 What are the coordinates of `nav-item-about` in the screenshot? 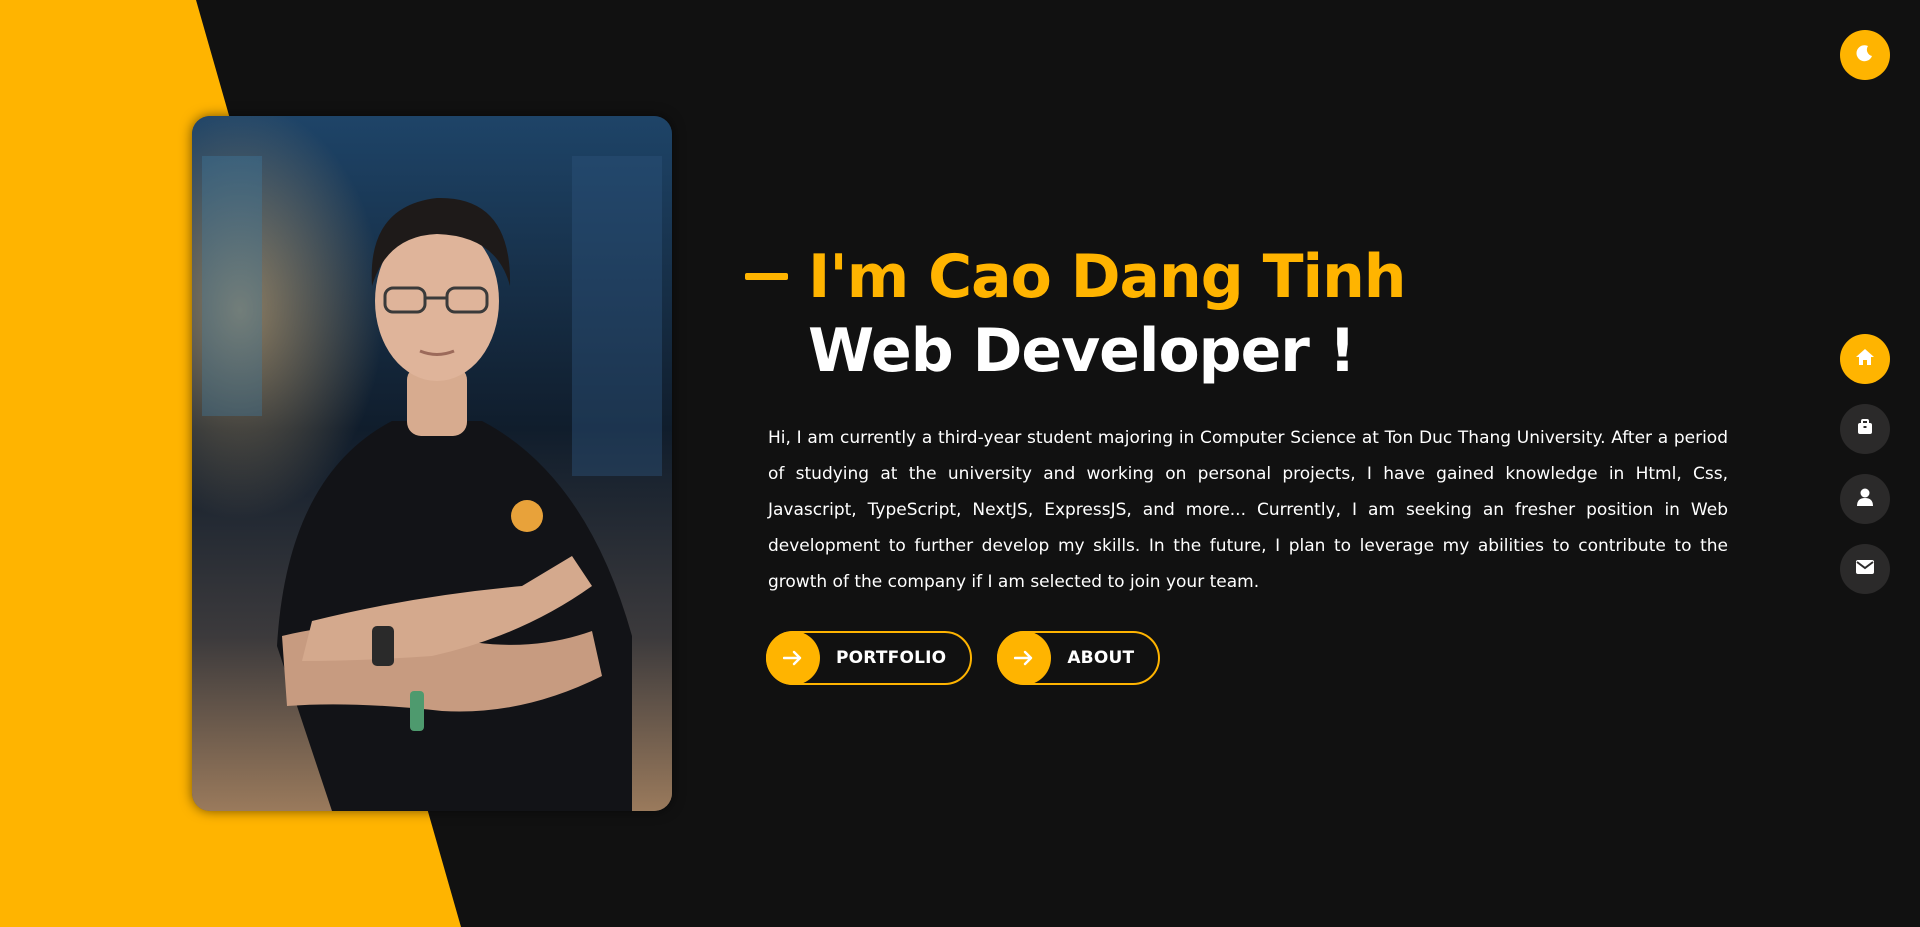 It's located at (1865, 499).